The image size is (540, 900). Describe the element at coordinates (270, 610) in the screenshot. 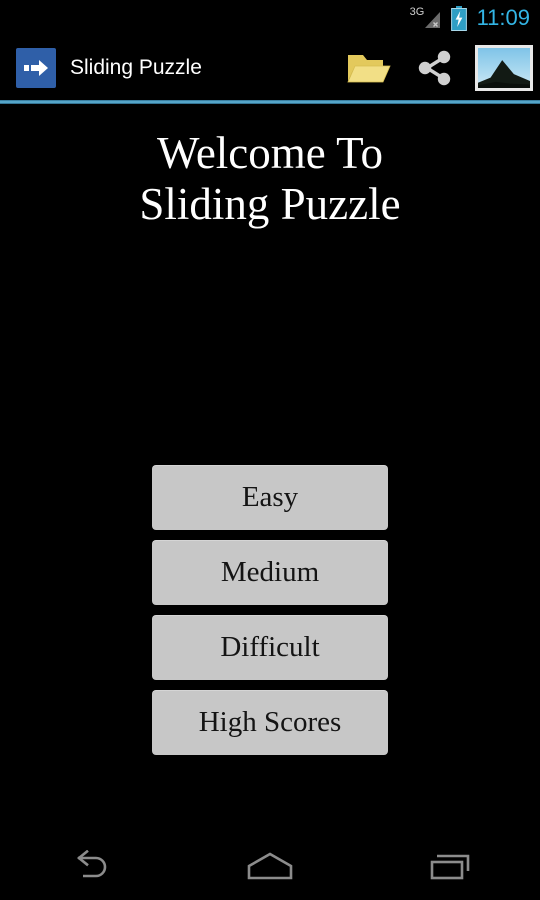

I see `menu-button-group: Easy Medium Difficult High Scores` at that location.